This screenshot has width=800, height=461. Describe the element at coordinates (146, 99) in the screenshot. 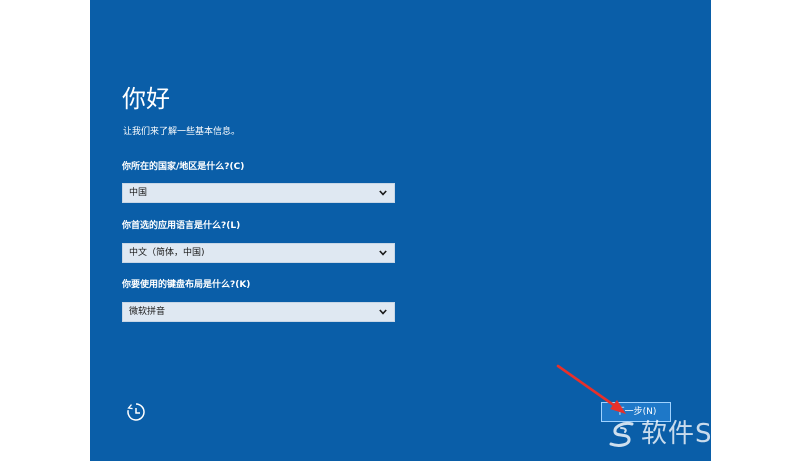

I see `page-title: 你好` at that location.